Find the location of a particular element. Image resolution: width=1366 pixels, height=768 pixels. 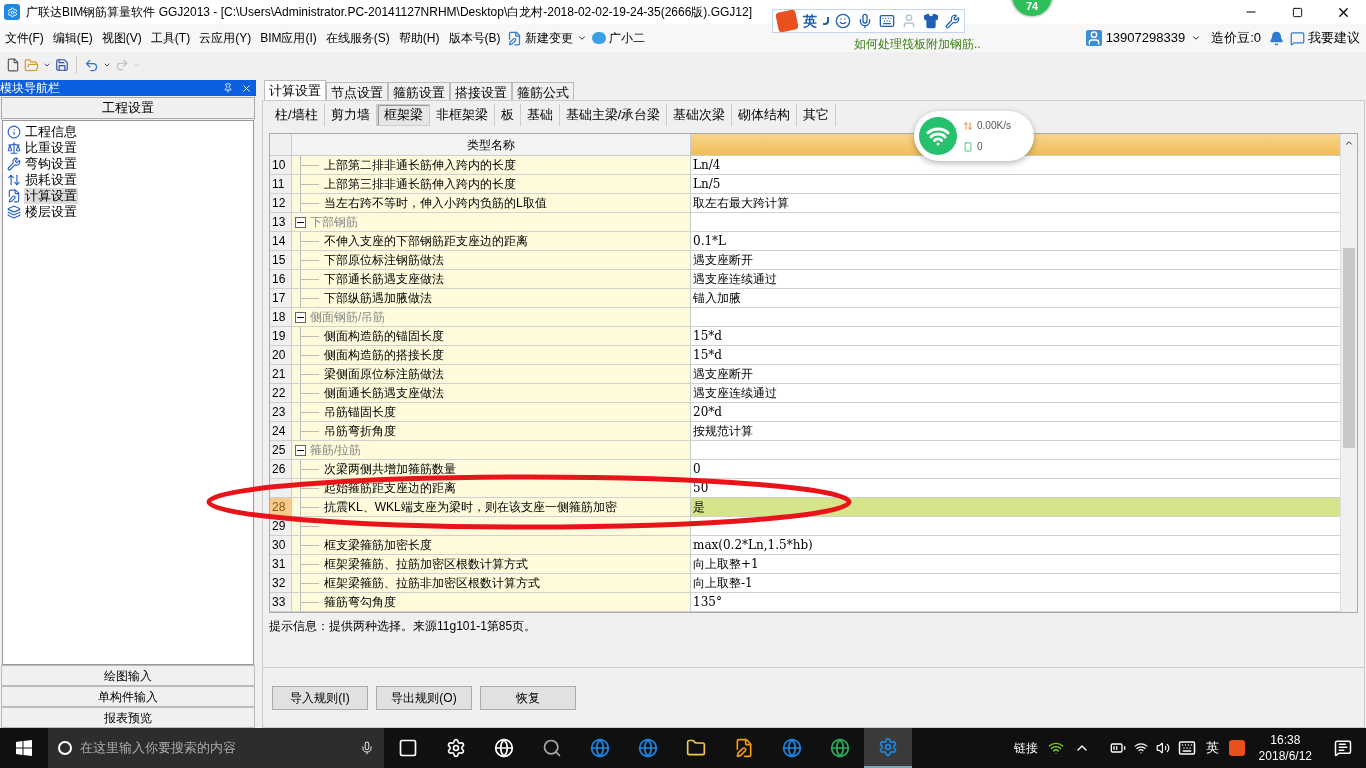

category-tab: 其它 is located at coordinates (817, 115).